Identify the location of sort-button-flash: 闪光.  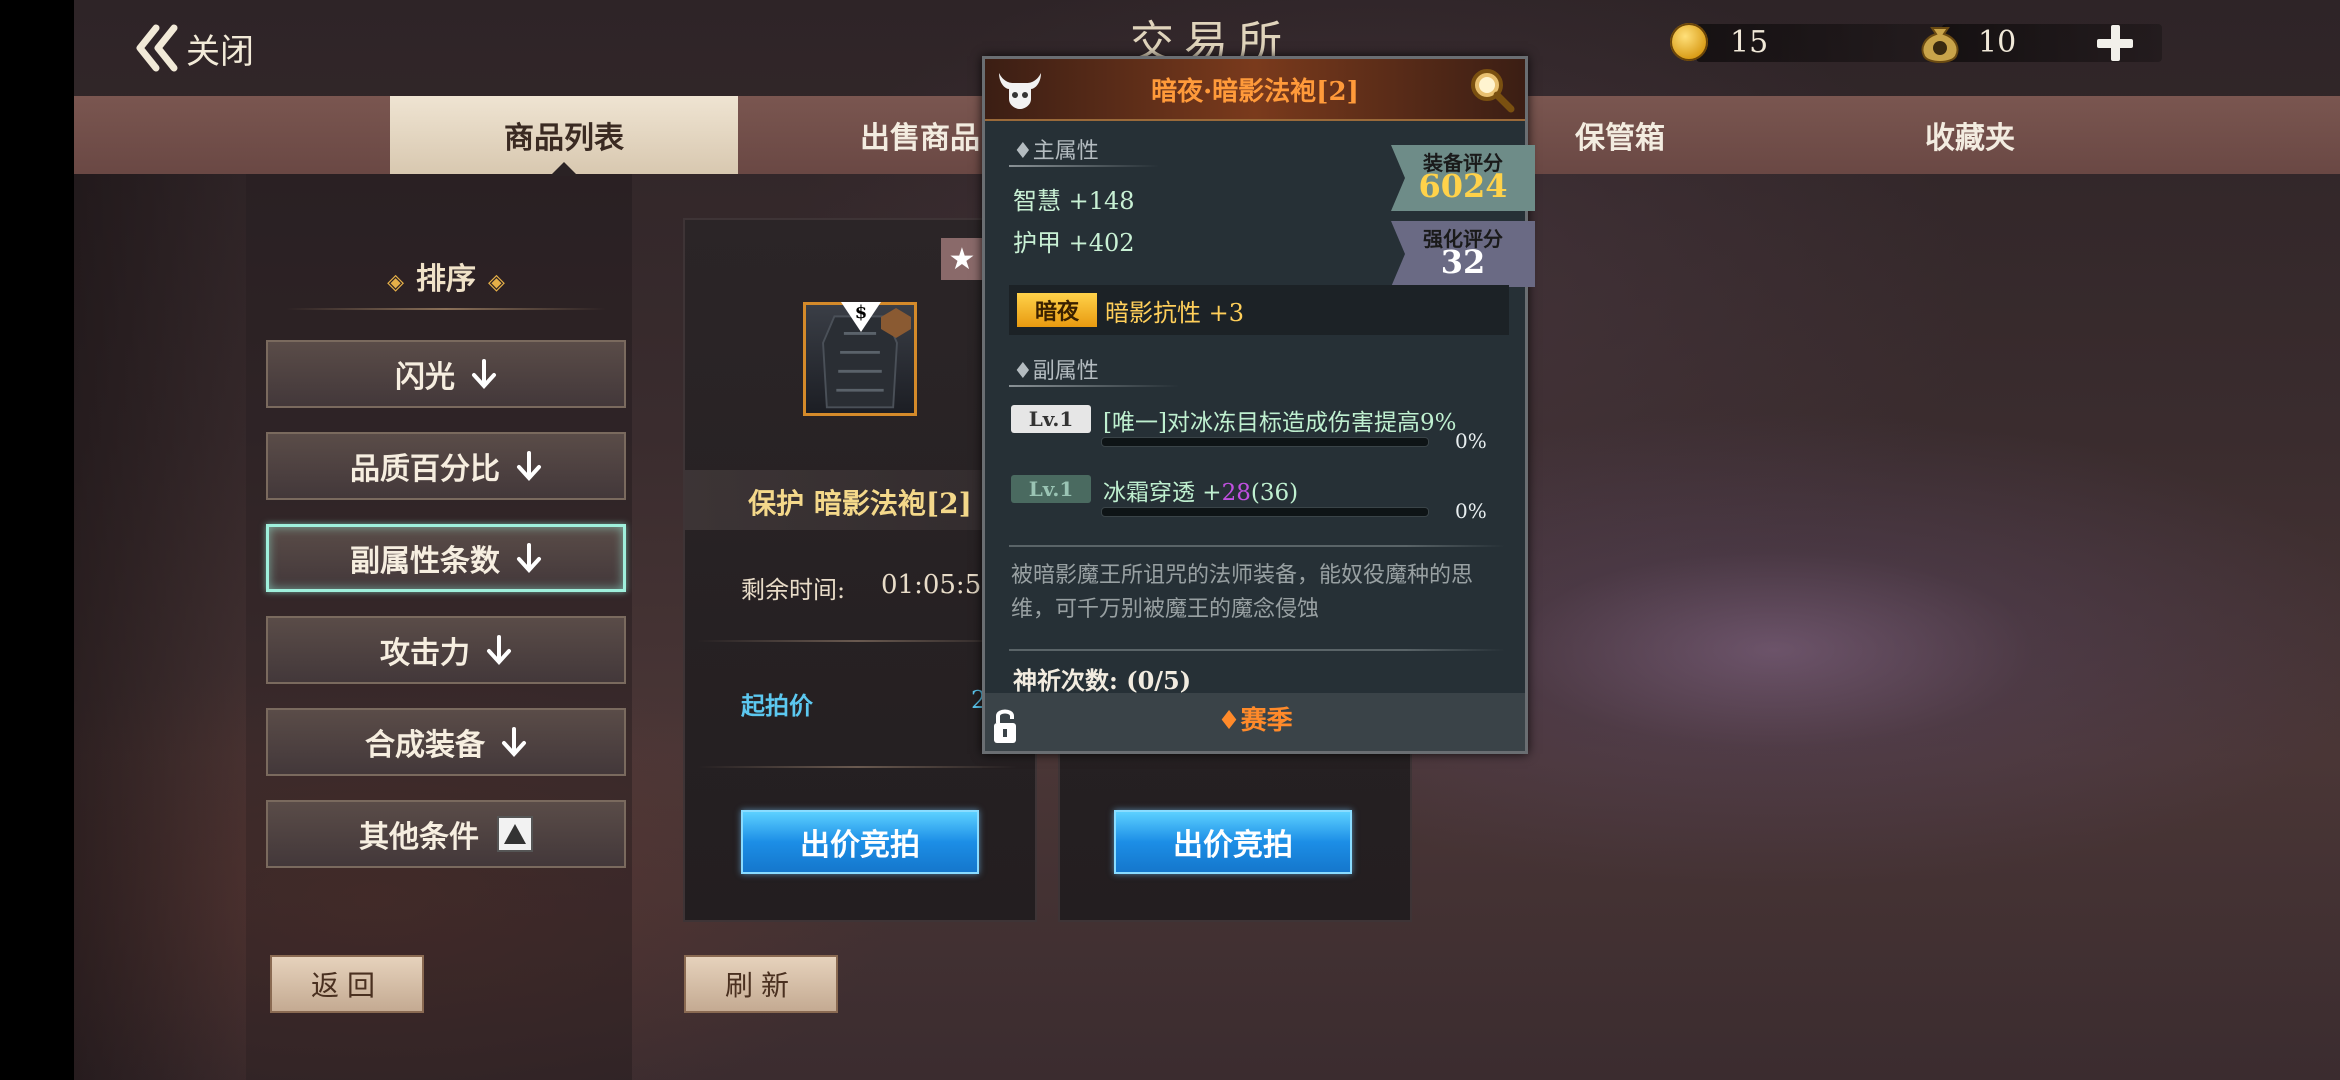
(446, 374).